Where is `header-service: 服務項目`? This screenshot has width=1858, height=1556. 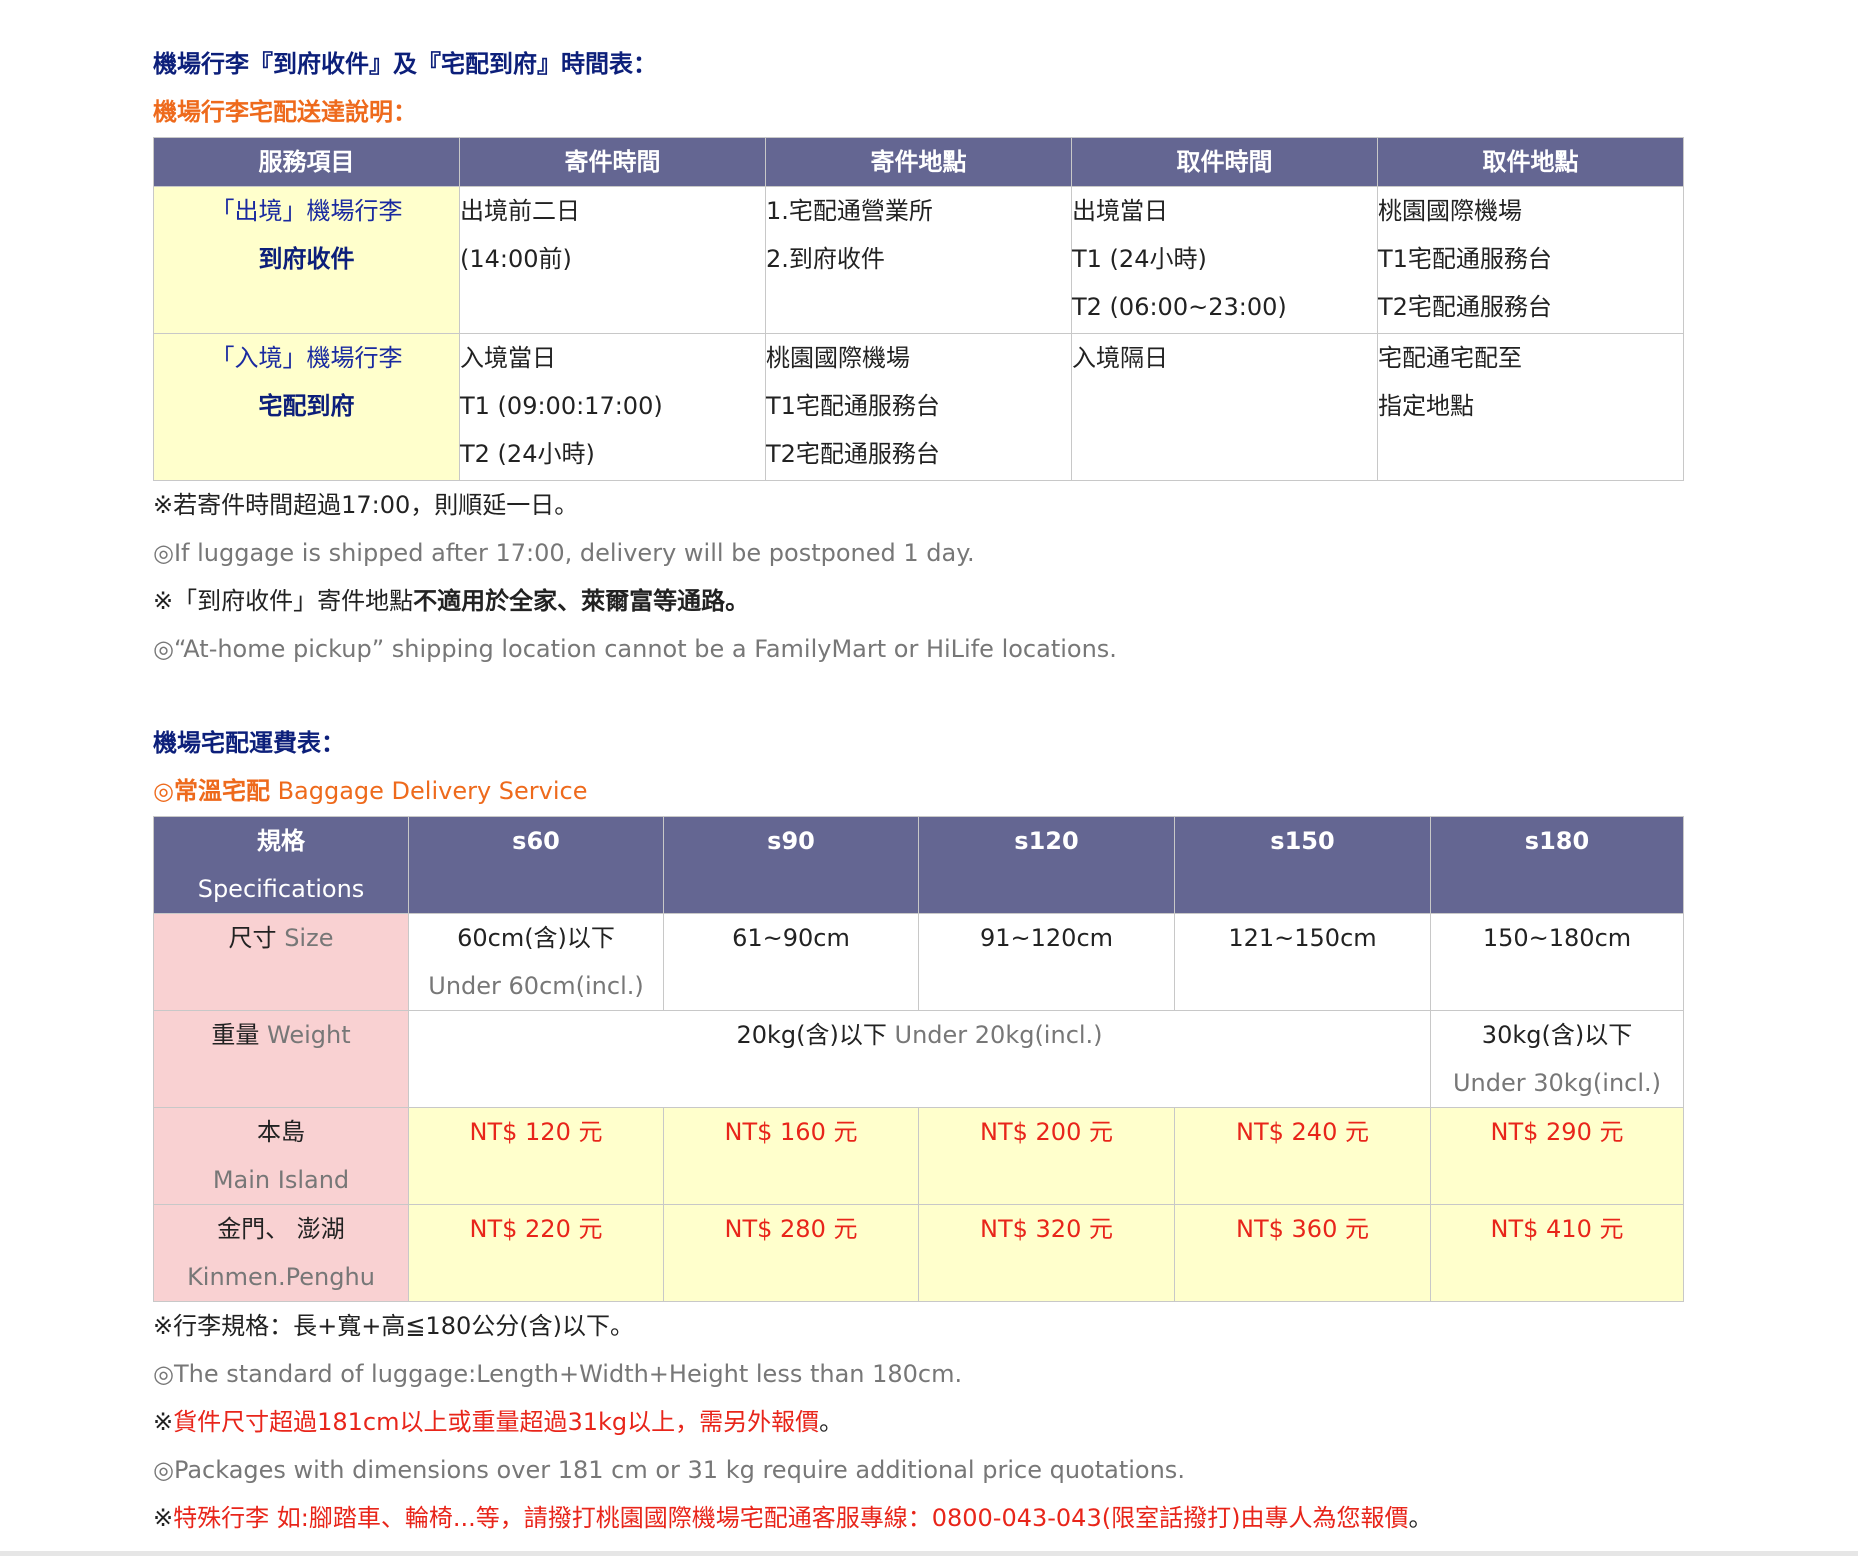 header-service: 服務項目 is located at coordinates (306, 162).